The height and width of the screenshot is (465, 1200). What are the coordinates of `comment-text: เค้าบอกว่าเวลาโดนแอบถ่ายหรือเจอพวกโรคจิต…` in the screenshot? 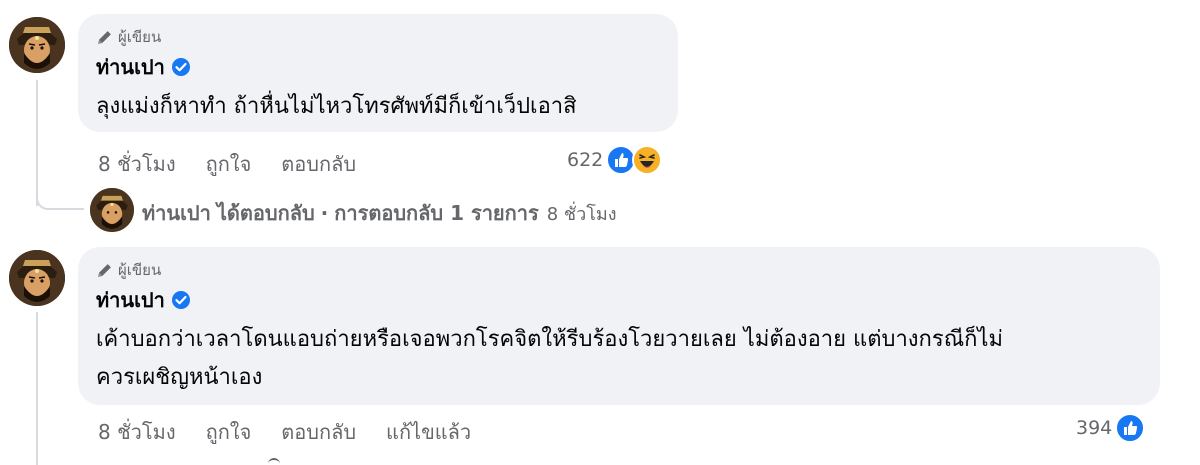 It's located at (619, 359).